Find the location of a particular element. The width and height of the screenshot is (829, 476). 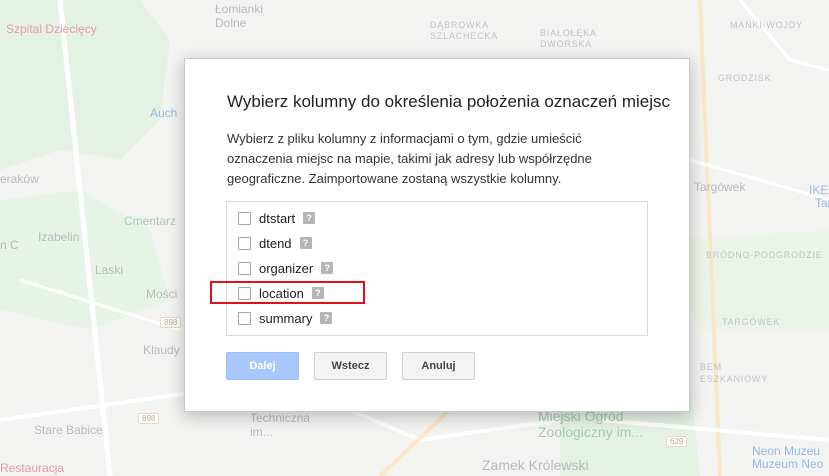

next-button: Dalej is located at coordinates (262, 366).